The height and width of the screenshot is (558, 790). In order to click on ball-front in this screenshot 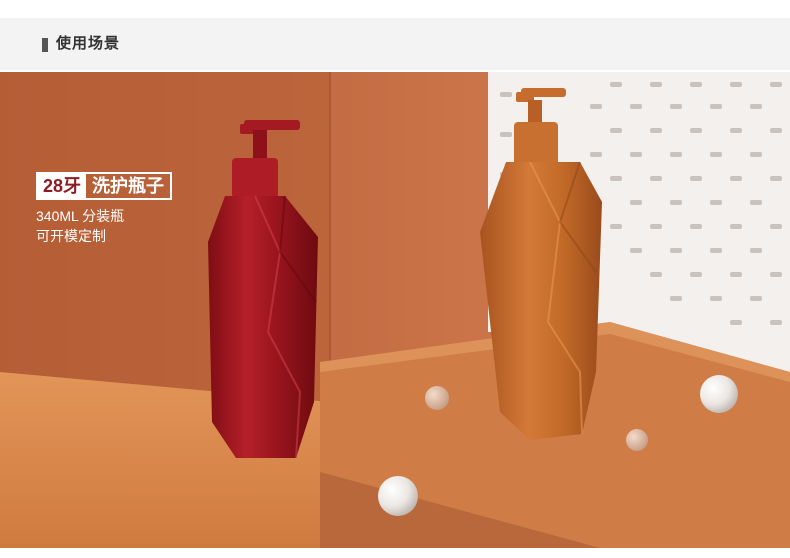, I will do `click(398, 496)`.